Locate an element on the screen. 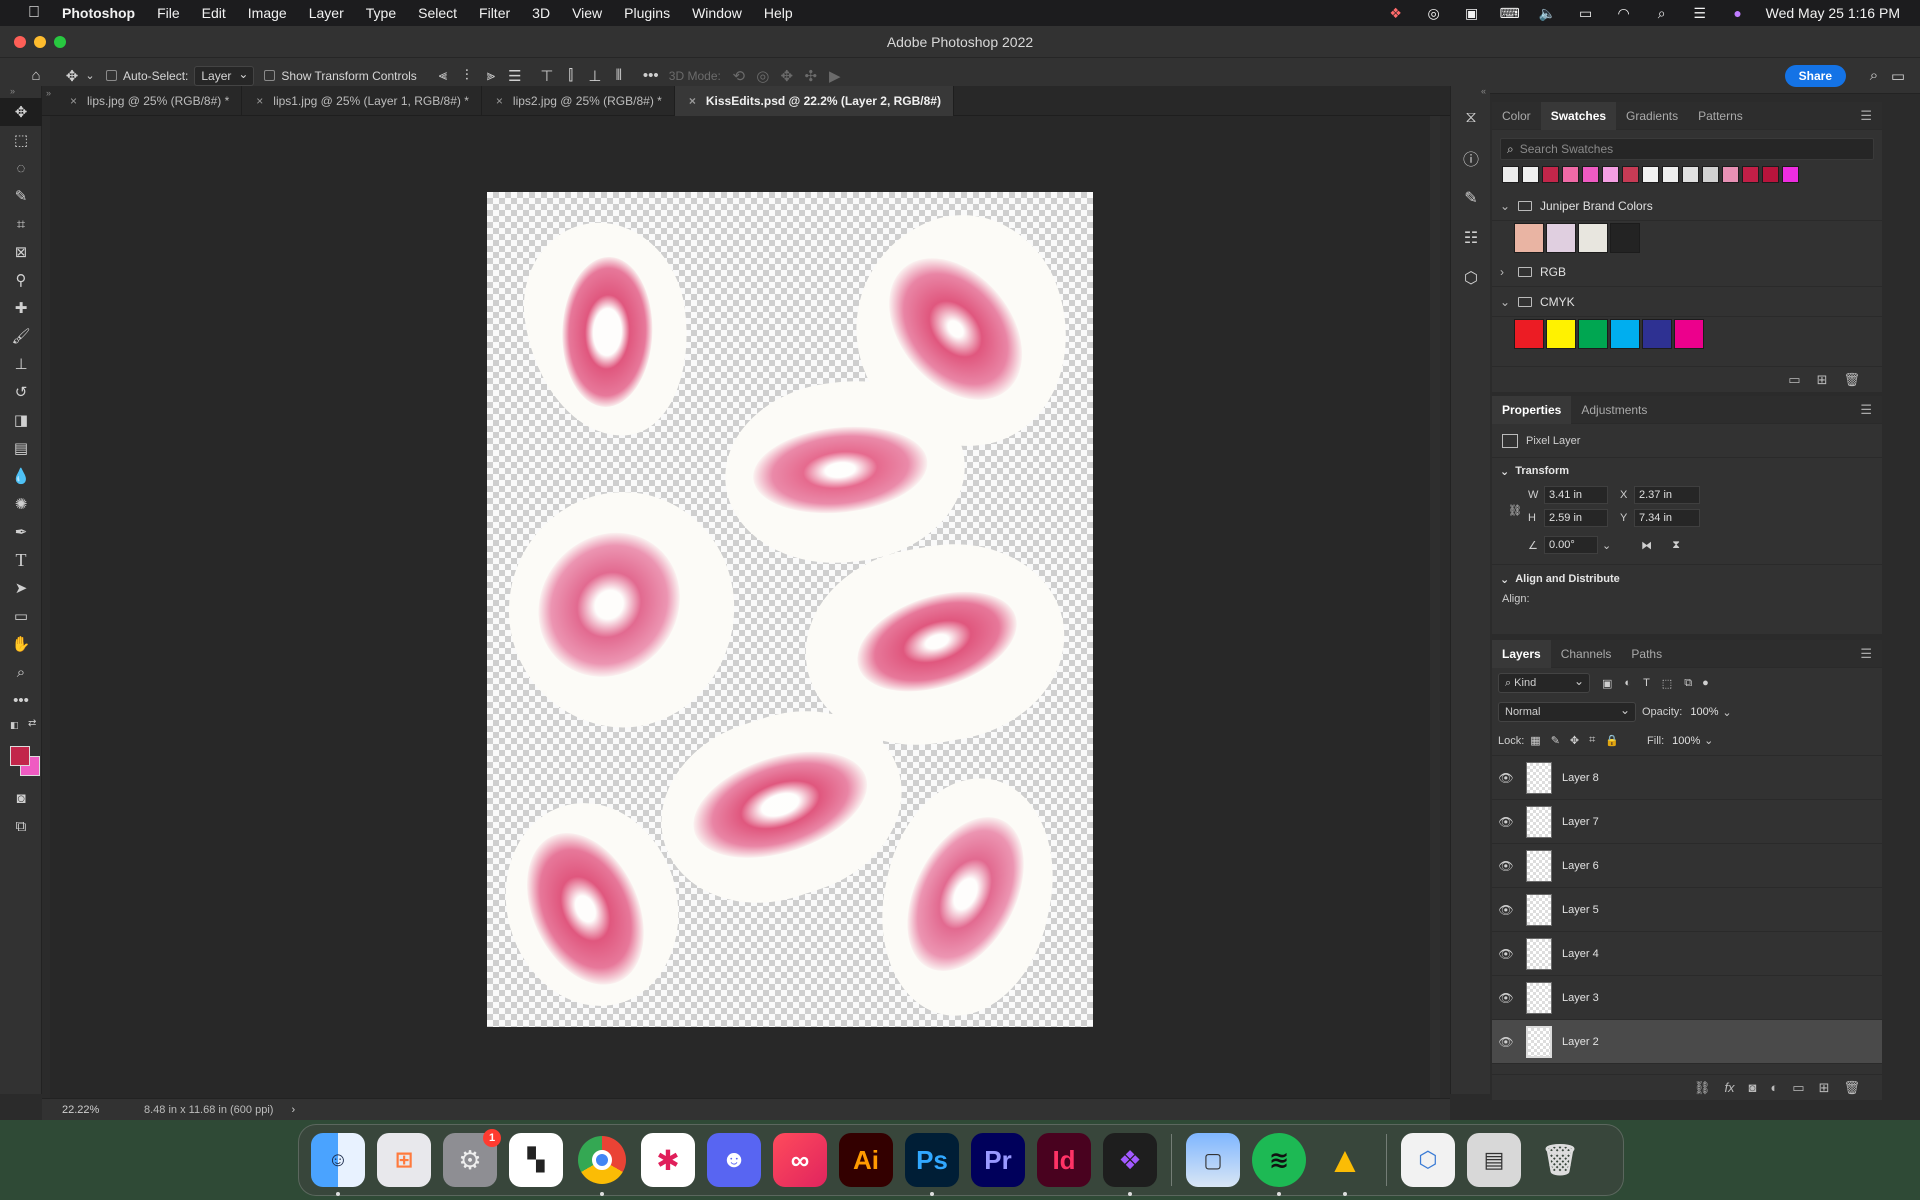 This screenshot has height=1200, width=1920. lock-image-icon: ✎ is located at coordinates (1555, 740).